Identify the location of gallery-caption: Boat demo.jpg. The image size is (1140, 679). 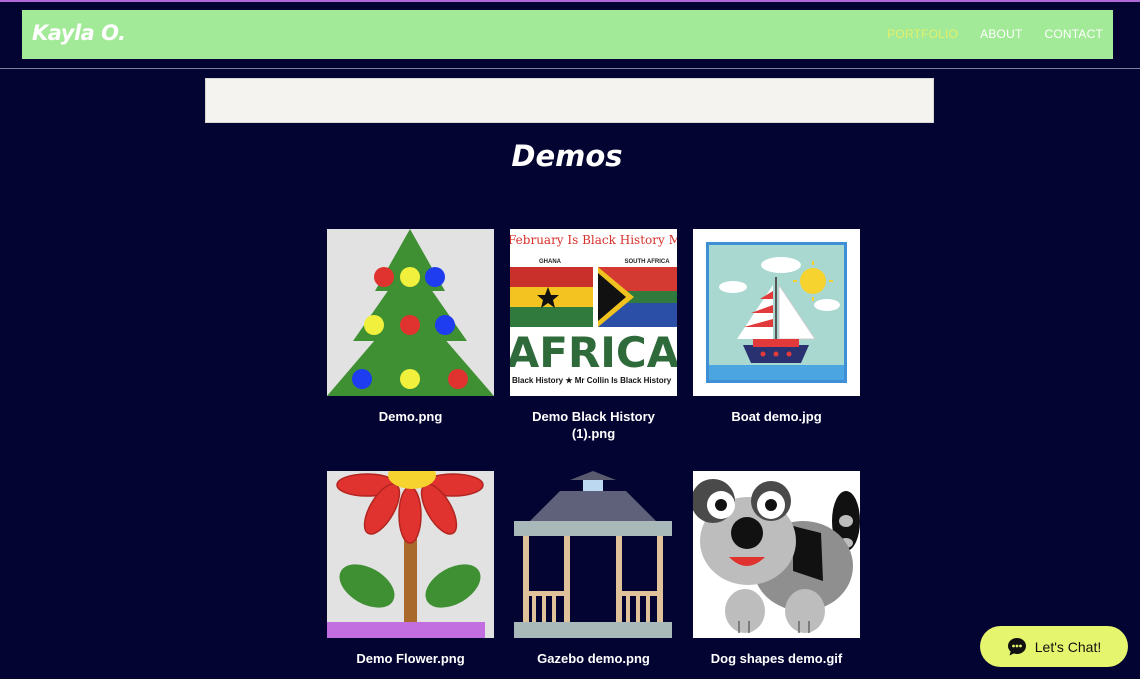
(776, 416).